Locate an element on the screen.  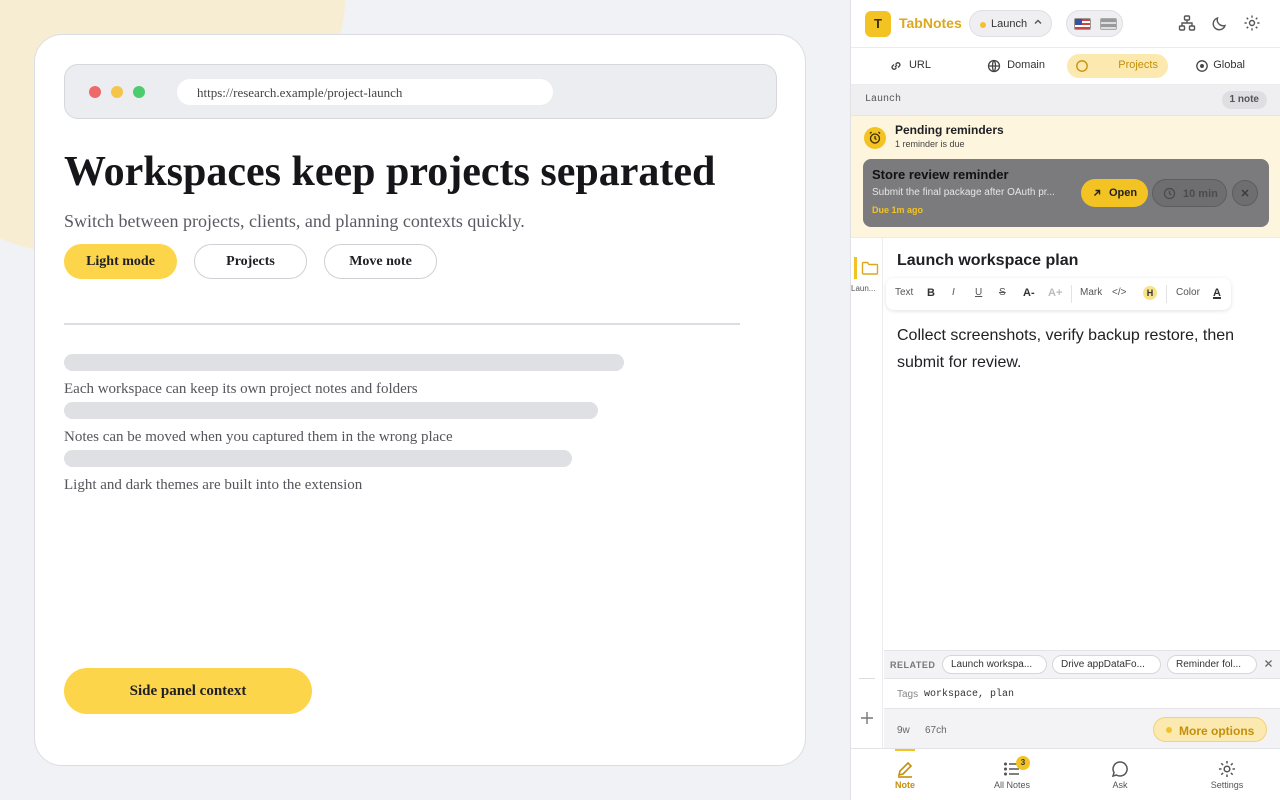
nav-settings: Settings is located at coordinates (1227, 774).